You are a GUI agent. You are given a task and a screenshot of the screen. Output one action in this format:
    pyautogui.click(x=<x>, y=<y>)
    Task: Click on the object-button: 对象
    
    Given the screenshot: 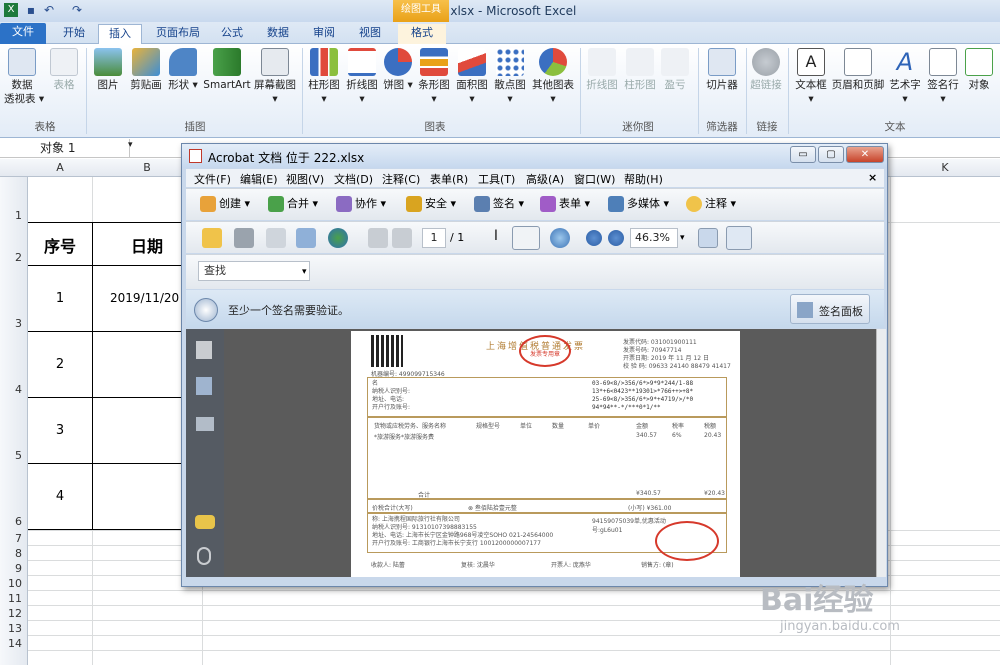 What is the action you would take?
    pyautogui.click(x=979, y=70)
    